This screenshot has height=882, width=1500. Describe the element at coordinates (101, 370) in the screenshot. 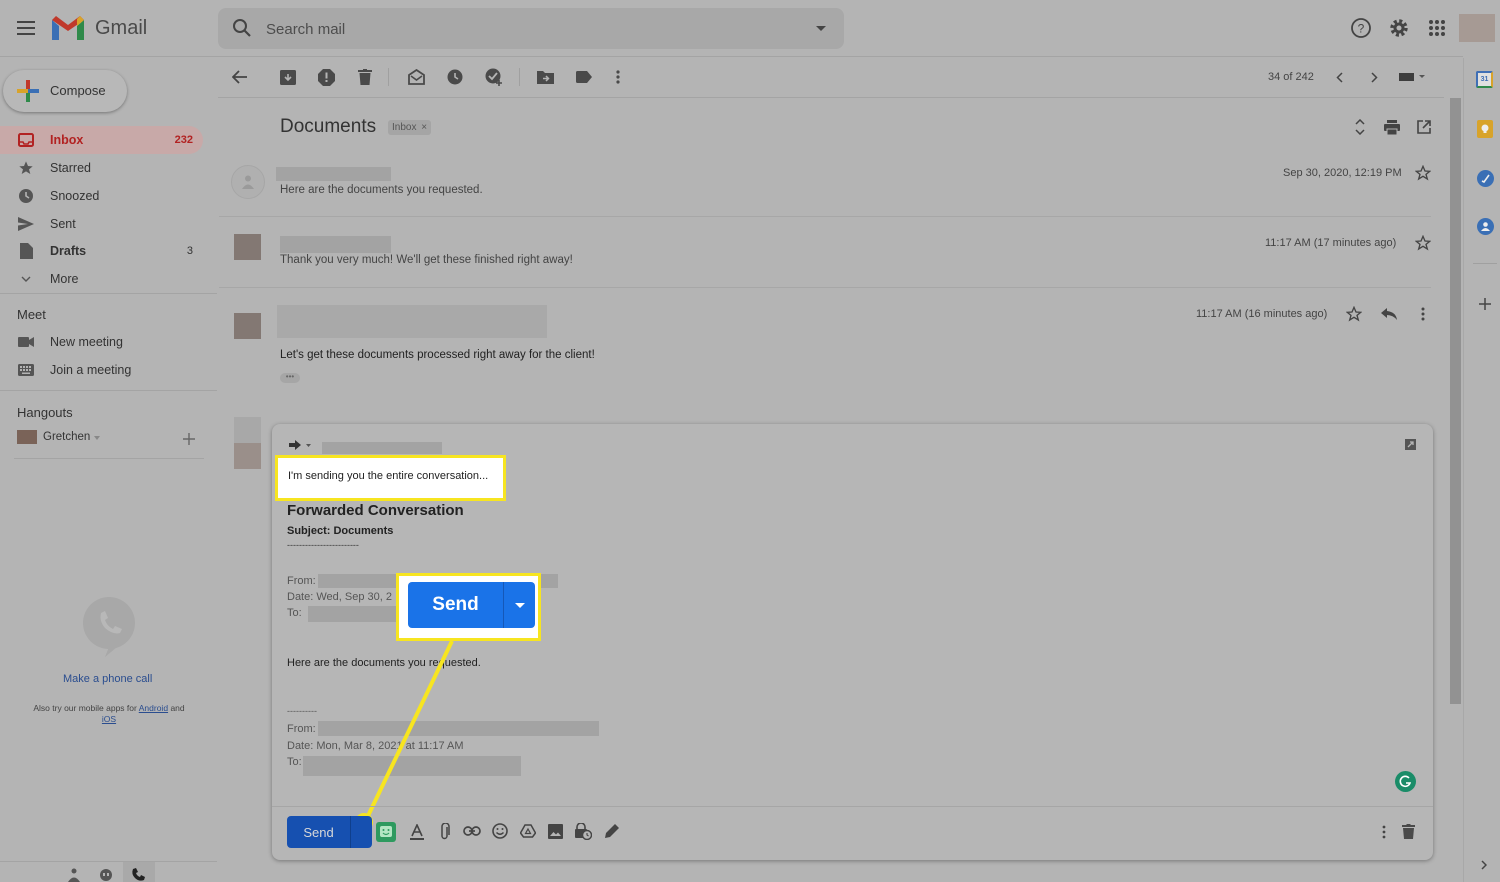

I see `join-meeting-item: Join a meeting` at that location.